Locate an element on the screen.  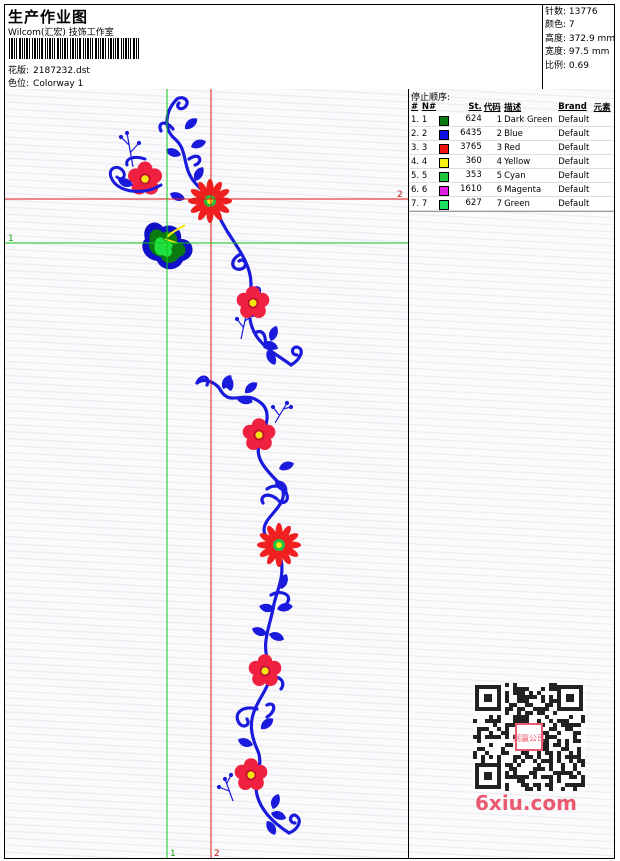
qr-code-image: 网赢公司 is located at coordinates (529, 737).